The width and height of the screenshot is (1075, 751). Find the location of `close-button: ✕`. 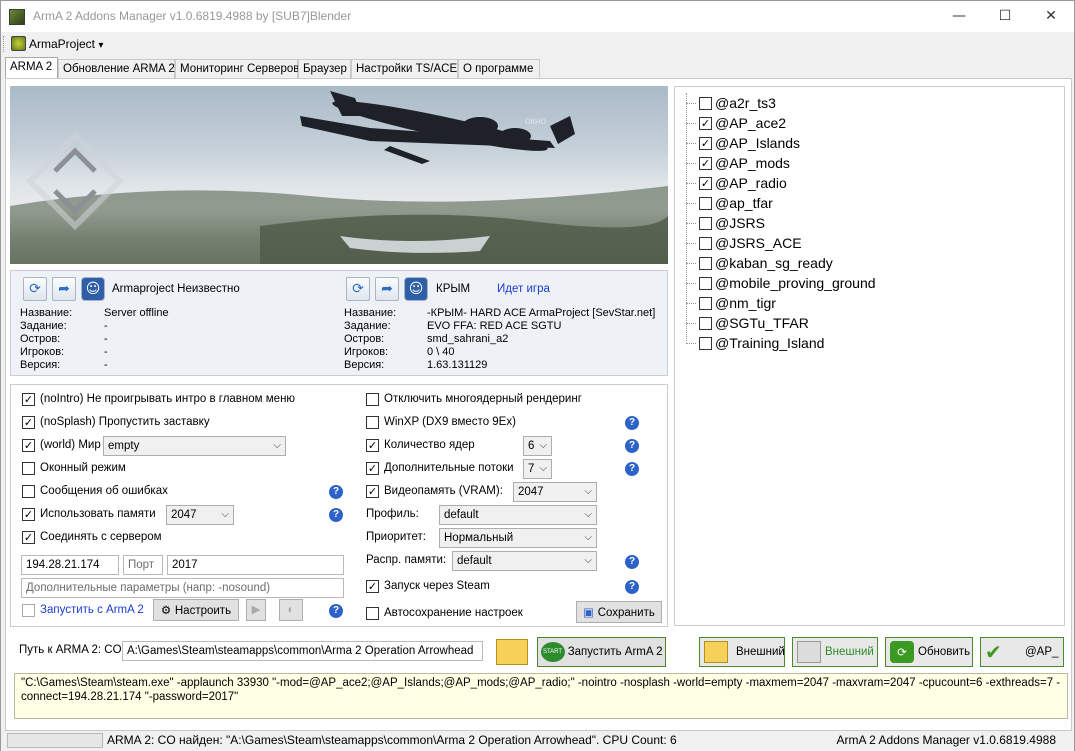

close-button: ✕ is located at coordinates (1051, 16).